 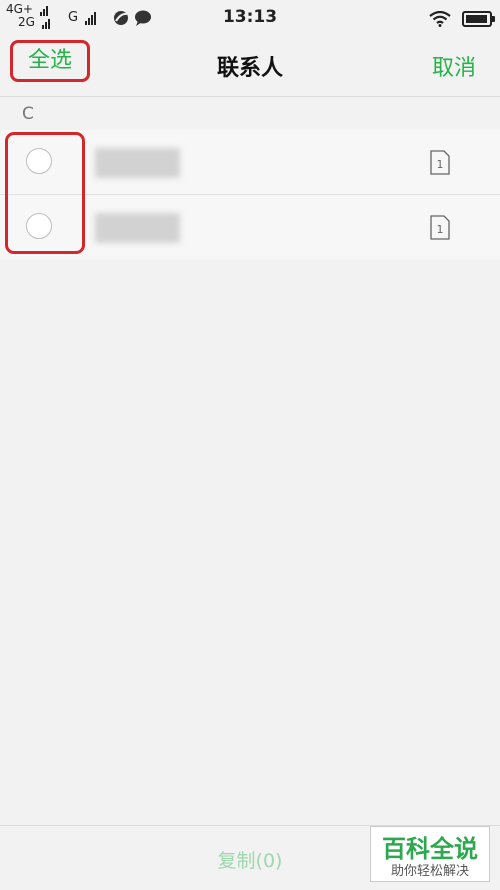 I want to click on watermark-logo: 百科全说 助你轻松解决, so click(x=430, y=854).